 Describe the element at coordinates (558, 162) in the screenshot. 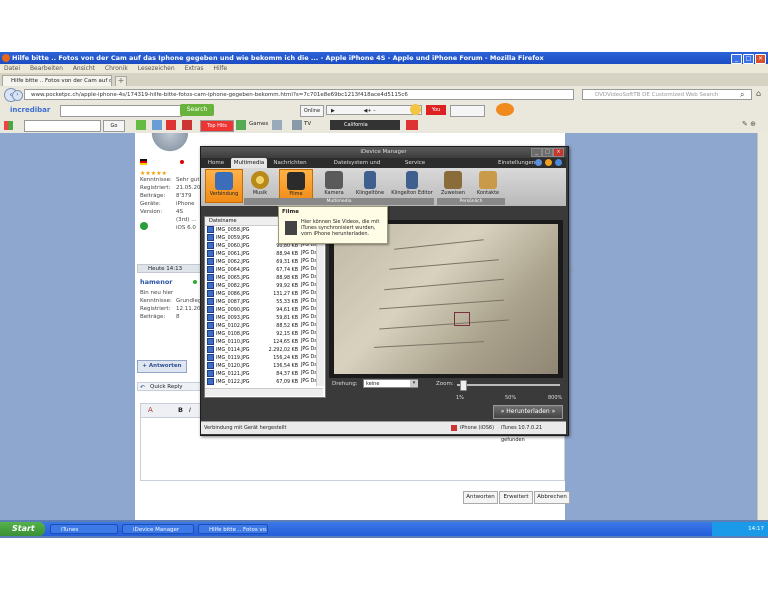

I see `info-icon` at that location.